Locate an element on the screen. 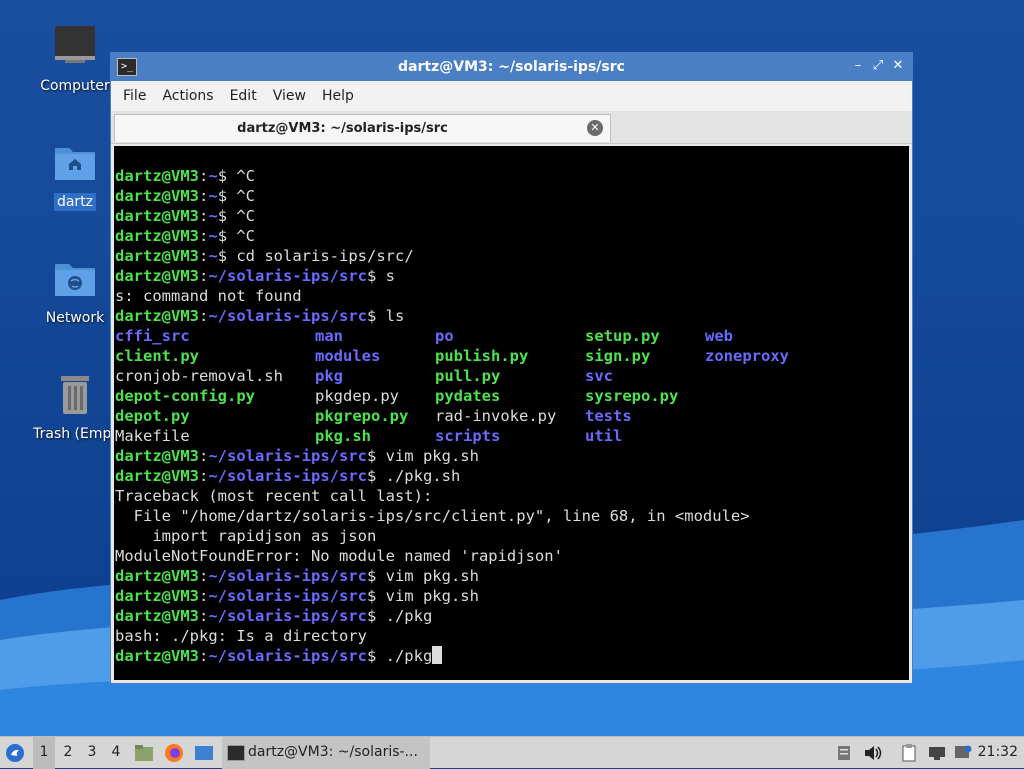  ls-entry: tests is located at coordinates (608, 416).